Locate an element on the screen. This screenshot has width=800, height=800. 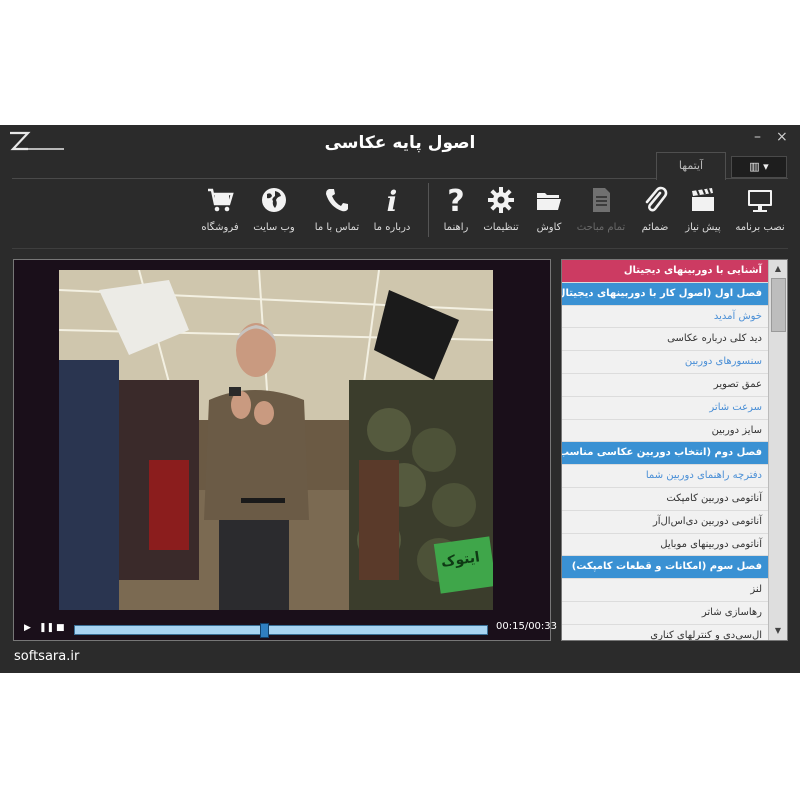
lesson-item: دفترچه راهنمای دوربین شما is located at coordinates (665, 476).